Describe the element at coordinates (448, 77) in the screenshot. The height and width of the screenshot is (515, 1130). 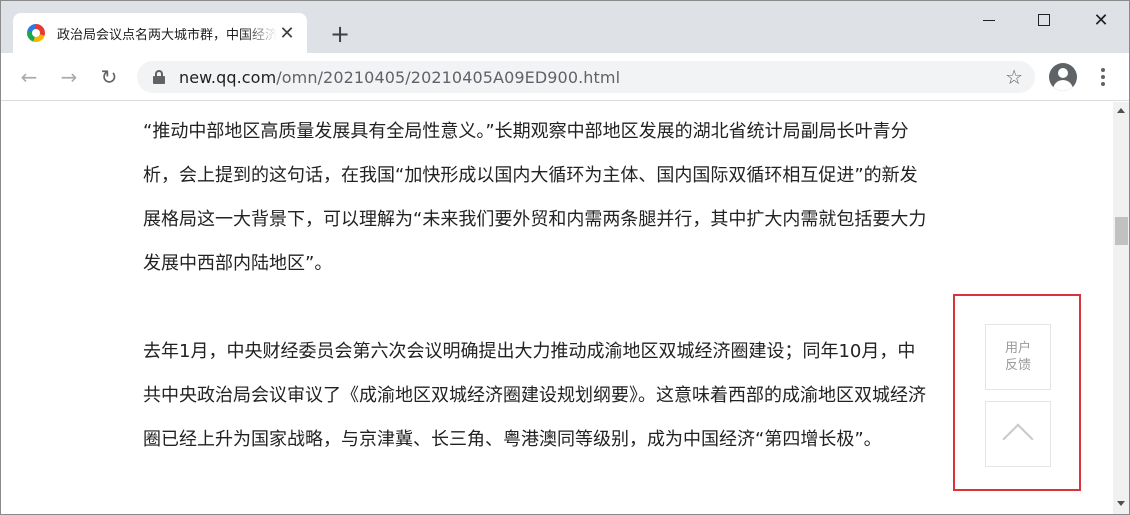
I see `url-path: /omn/20210405/20210405A09ED900.html` at that location.